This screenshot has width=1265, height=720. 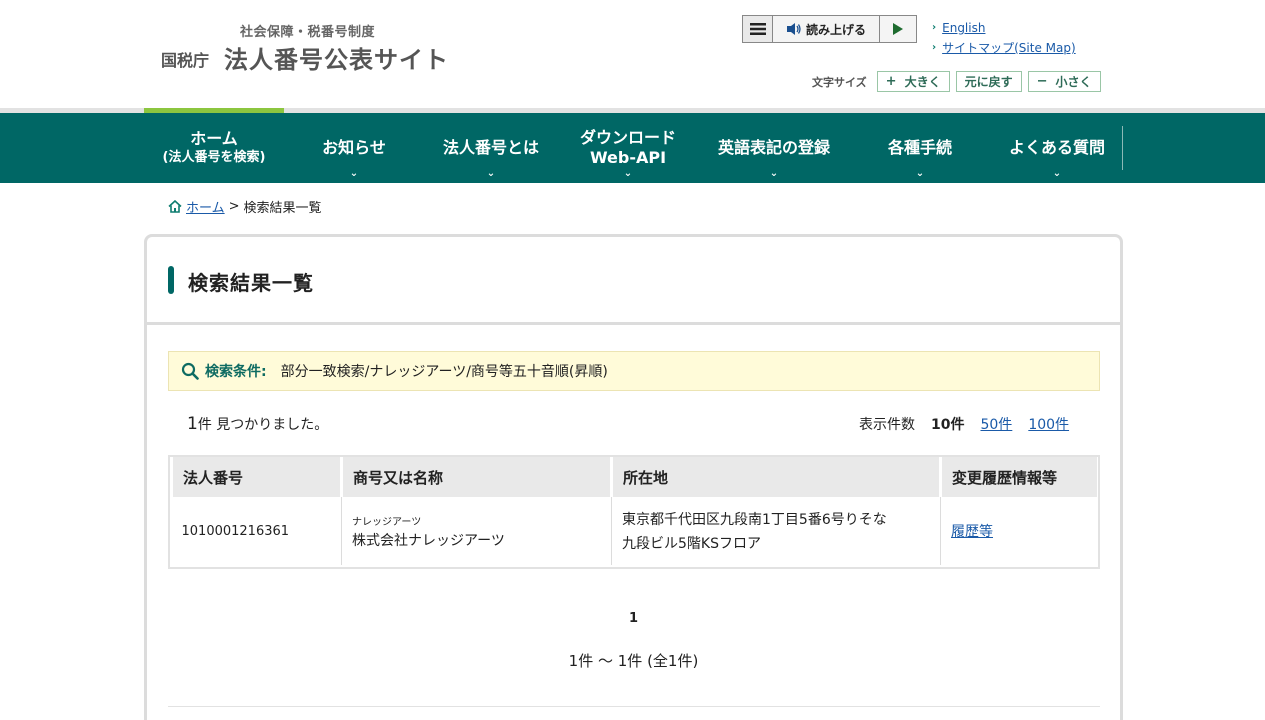 What do you see at coordinates (256, 531) in the screenshot?
I see `cell-corporate-number: 1010001216361` at bounding box center [256, 531].